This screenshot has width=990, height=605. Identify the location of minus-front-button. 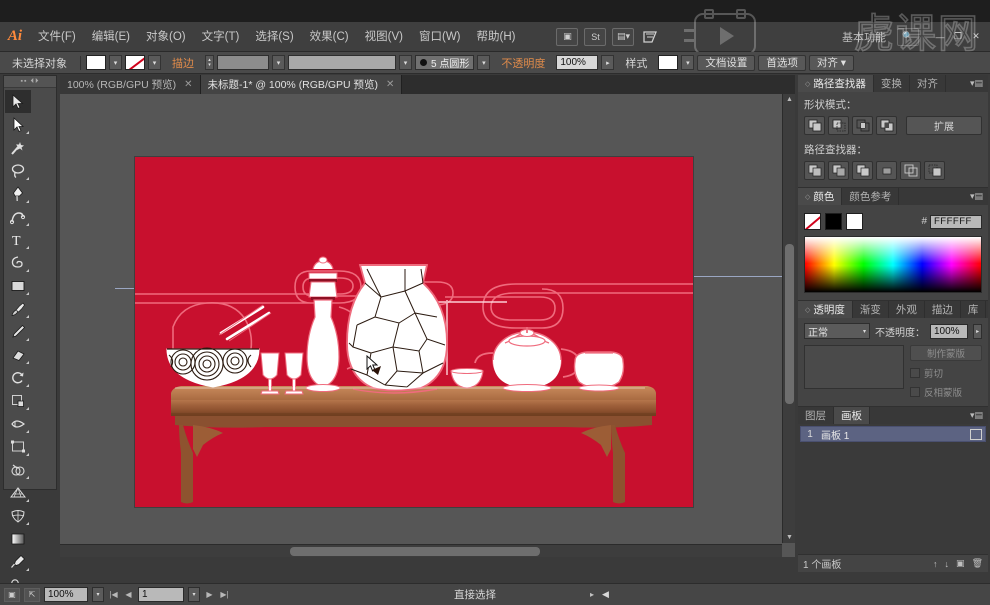
(838, 125).